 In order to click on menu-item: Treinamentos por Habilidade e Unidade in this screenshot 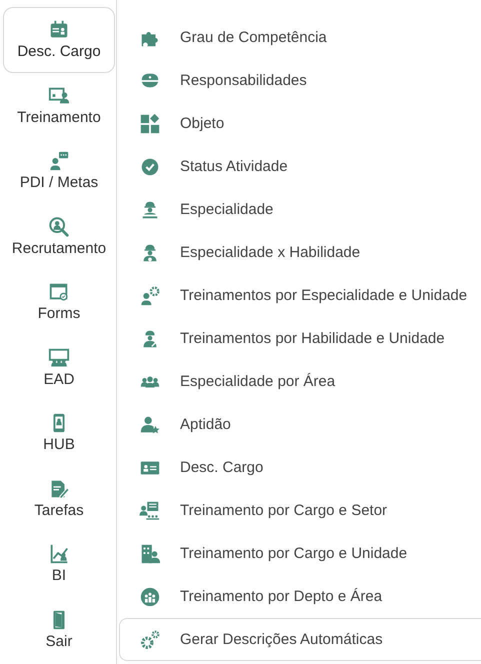, I will do `click(300, 338)`.